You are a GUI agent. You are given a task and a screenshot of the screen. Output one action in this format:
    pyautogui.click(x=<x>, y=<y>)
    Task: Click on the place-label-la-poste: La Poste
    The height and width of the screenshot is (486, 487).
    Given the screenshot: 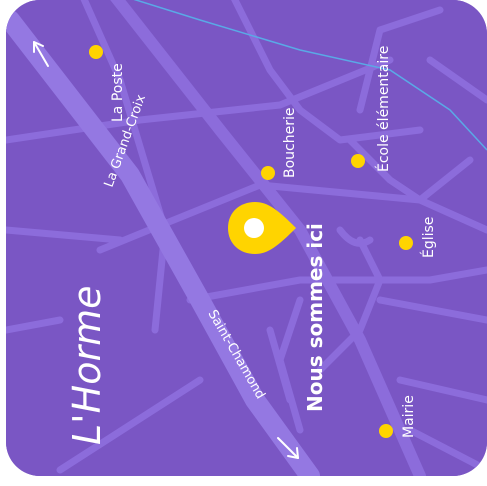 What is the action you would take?
    pyautogui.click(x=118, y=92)
    